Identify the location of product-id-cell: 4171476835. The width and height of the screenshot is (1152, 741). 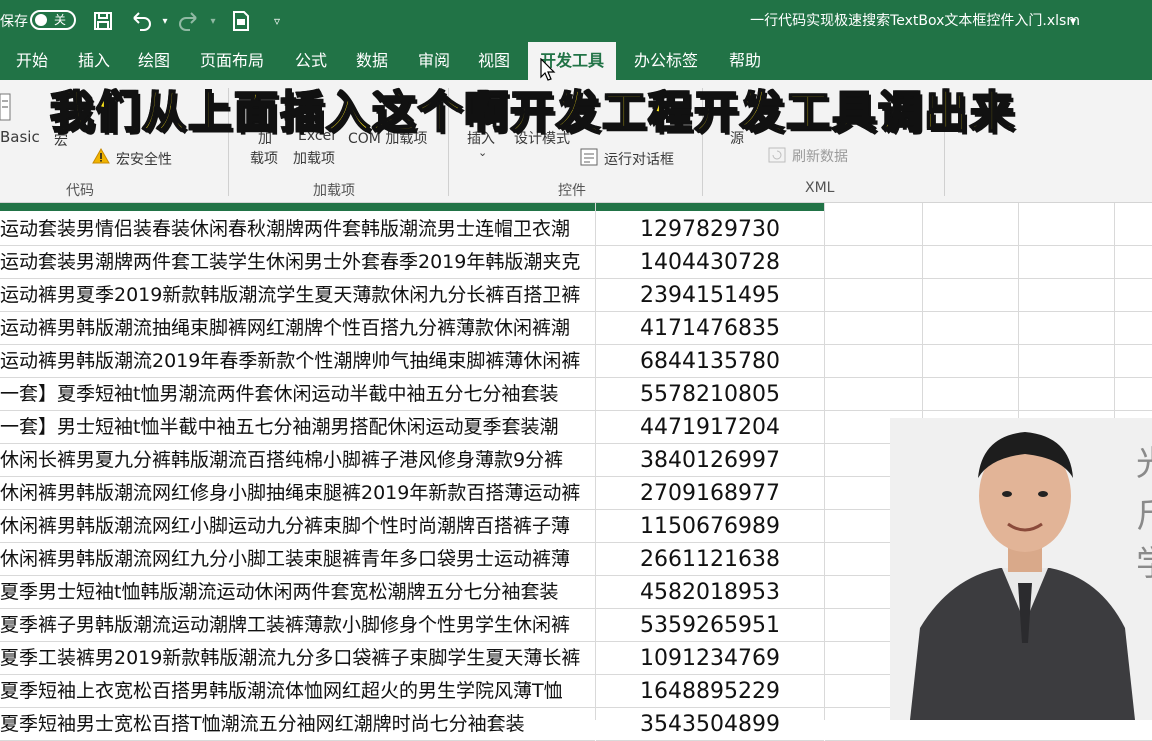
(710, 328).